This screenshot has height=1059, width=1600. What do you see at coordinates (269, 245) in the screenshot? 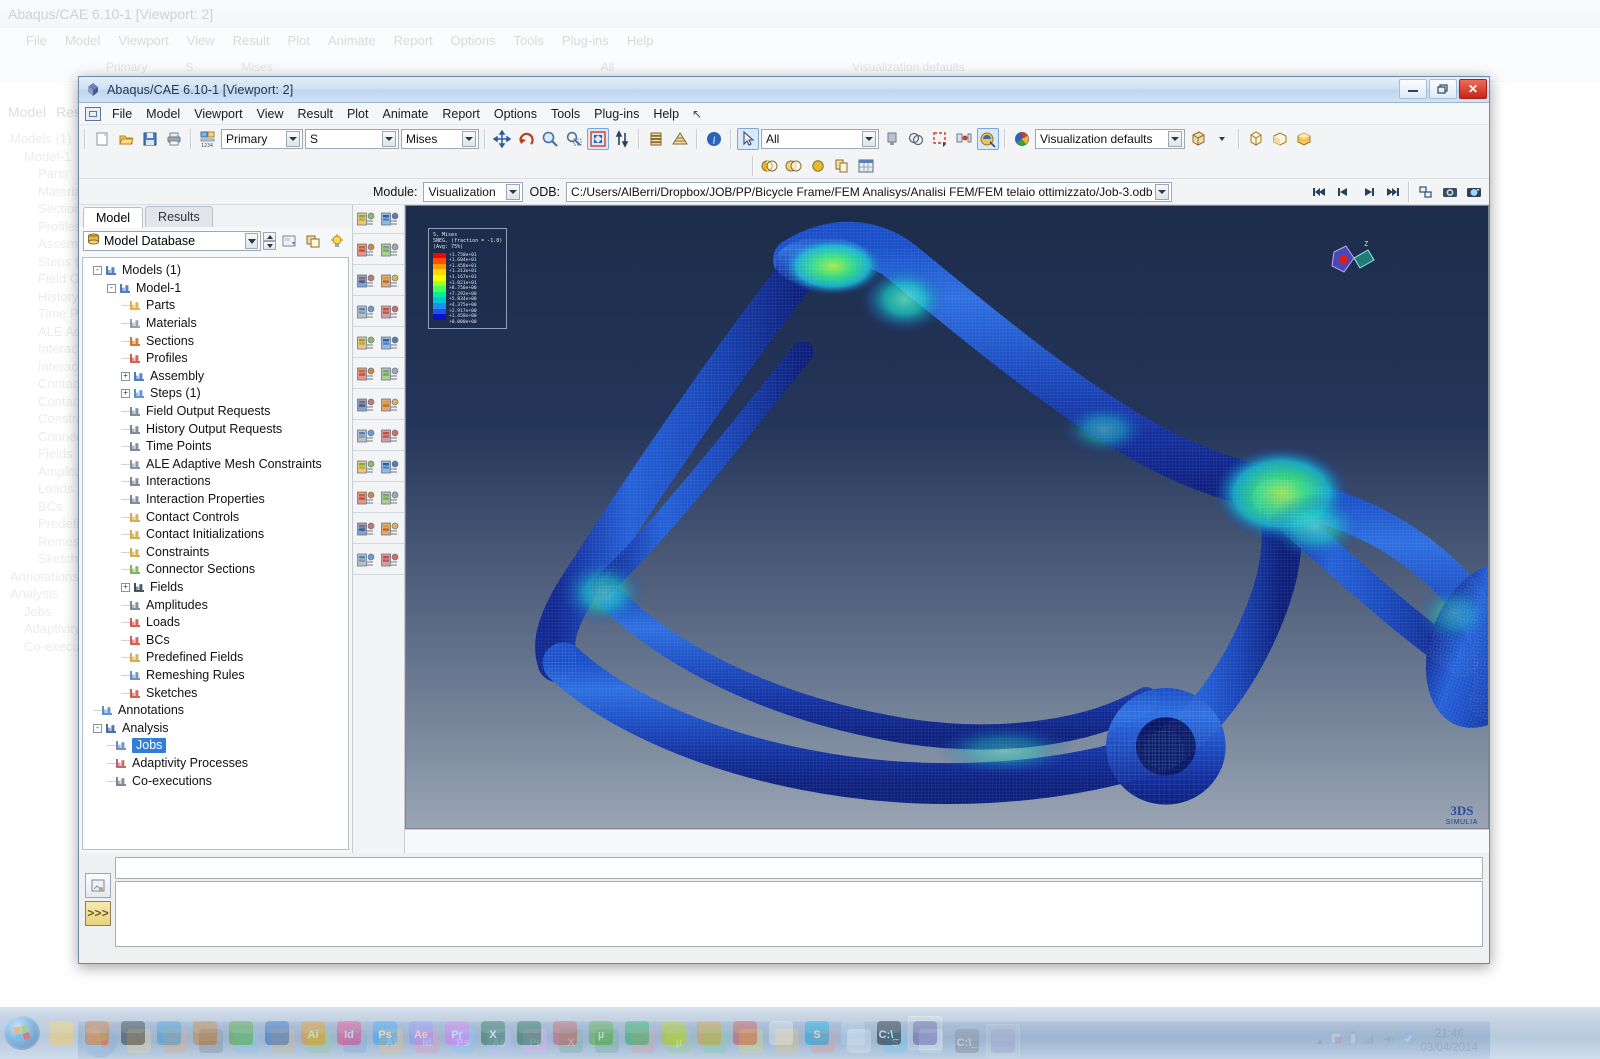
I see `spinner-down-icon` at bounding box center [269, 245].